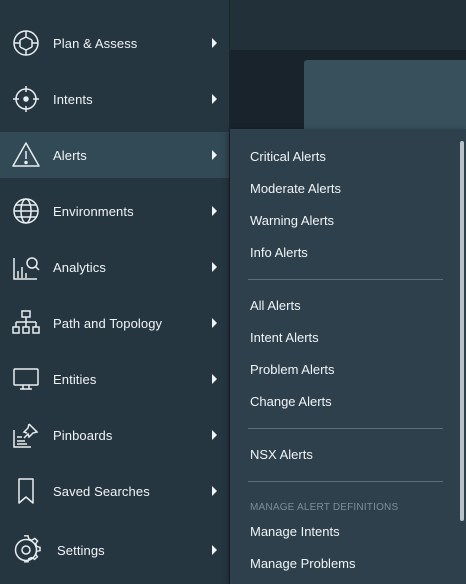 This screenshot has height=584, width=466. What do you see at coordinates (114, 155) in the screenshot?
I see `nav-item-alerts: Alerts` at bounding box center [114, 155].